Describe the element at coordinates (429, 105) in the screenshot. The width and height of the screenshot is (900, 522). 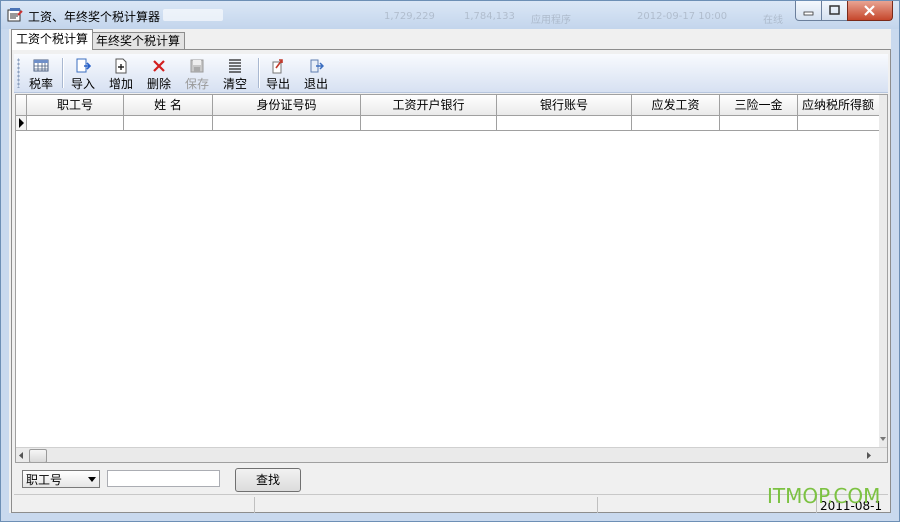
I see `column-header-bank: 工资开户银行` at that location.